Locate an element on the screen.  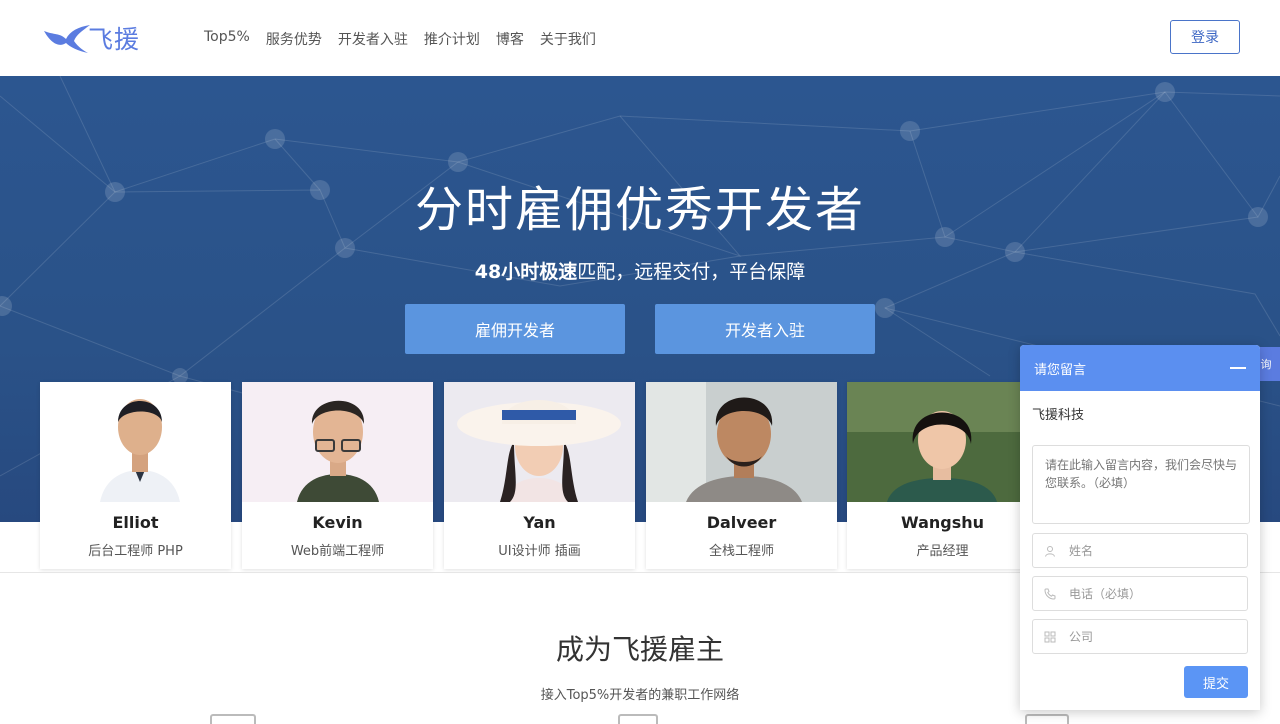
leave-message-widget: 请您留言 飞援科技 姓名 电话（必填） 公司 提交 is located at coordinates (1140, 527).